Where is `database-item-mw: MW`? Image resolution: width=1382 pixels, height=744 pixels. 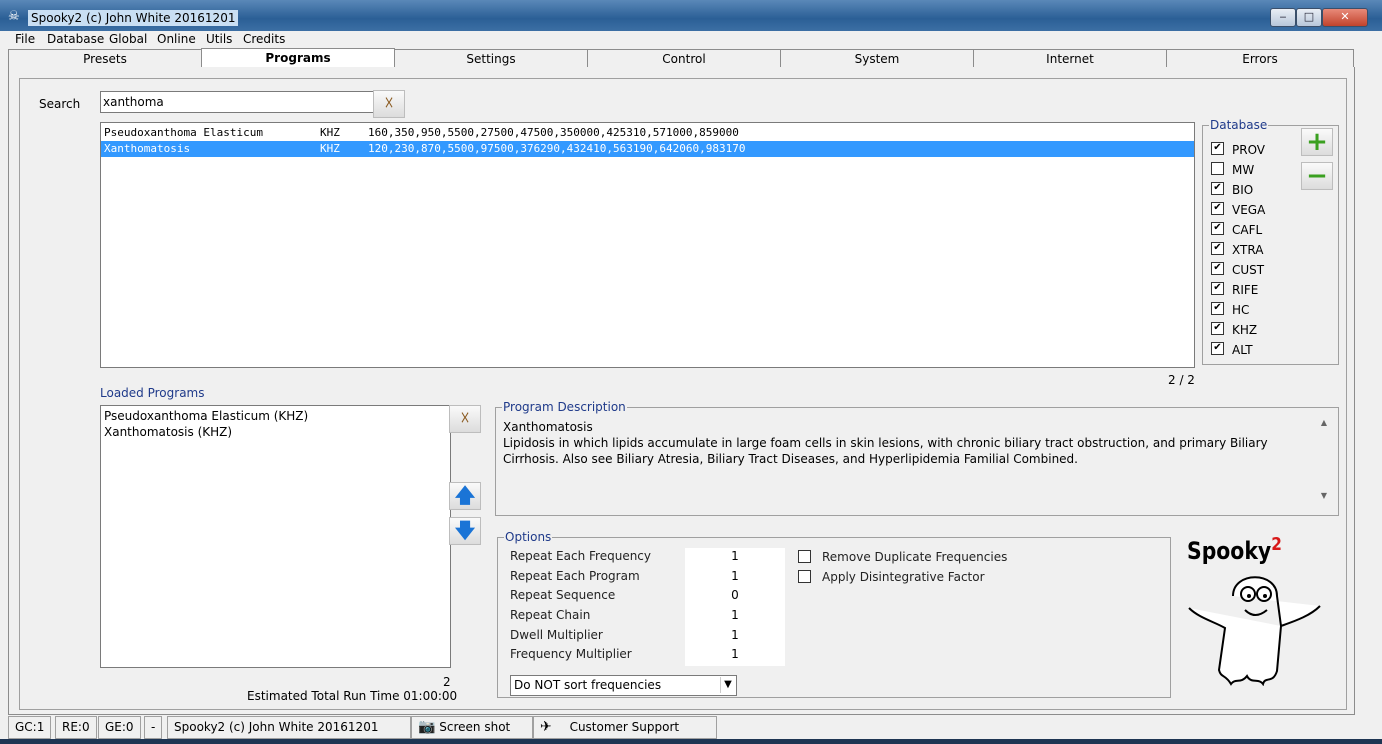
database-item-mw: MW is located at coordinates (1255, 171).